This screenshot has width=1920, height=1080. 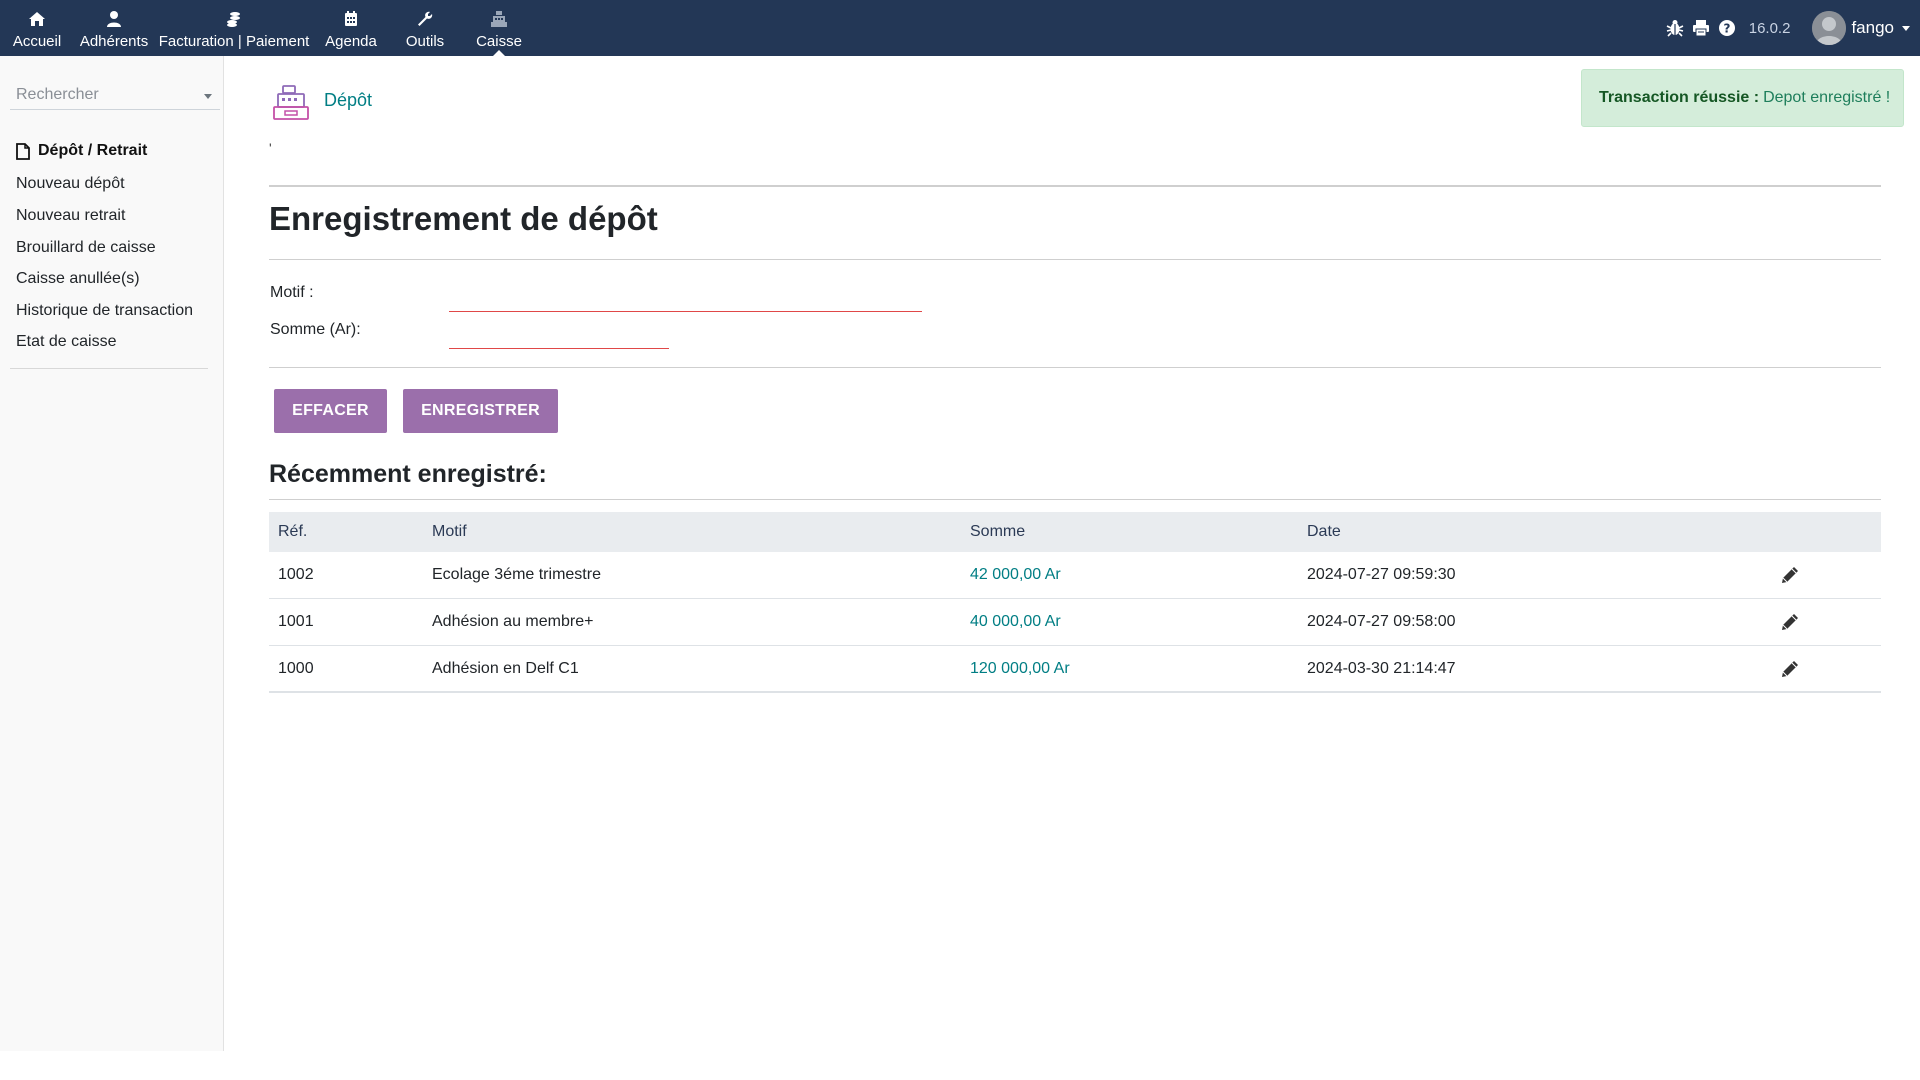 I want to click on search-input: Rechercher, so click(x=115, y=97).